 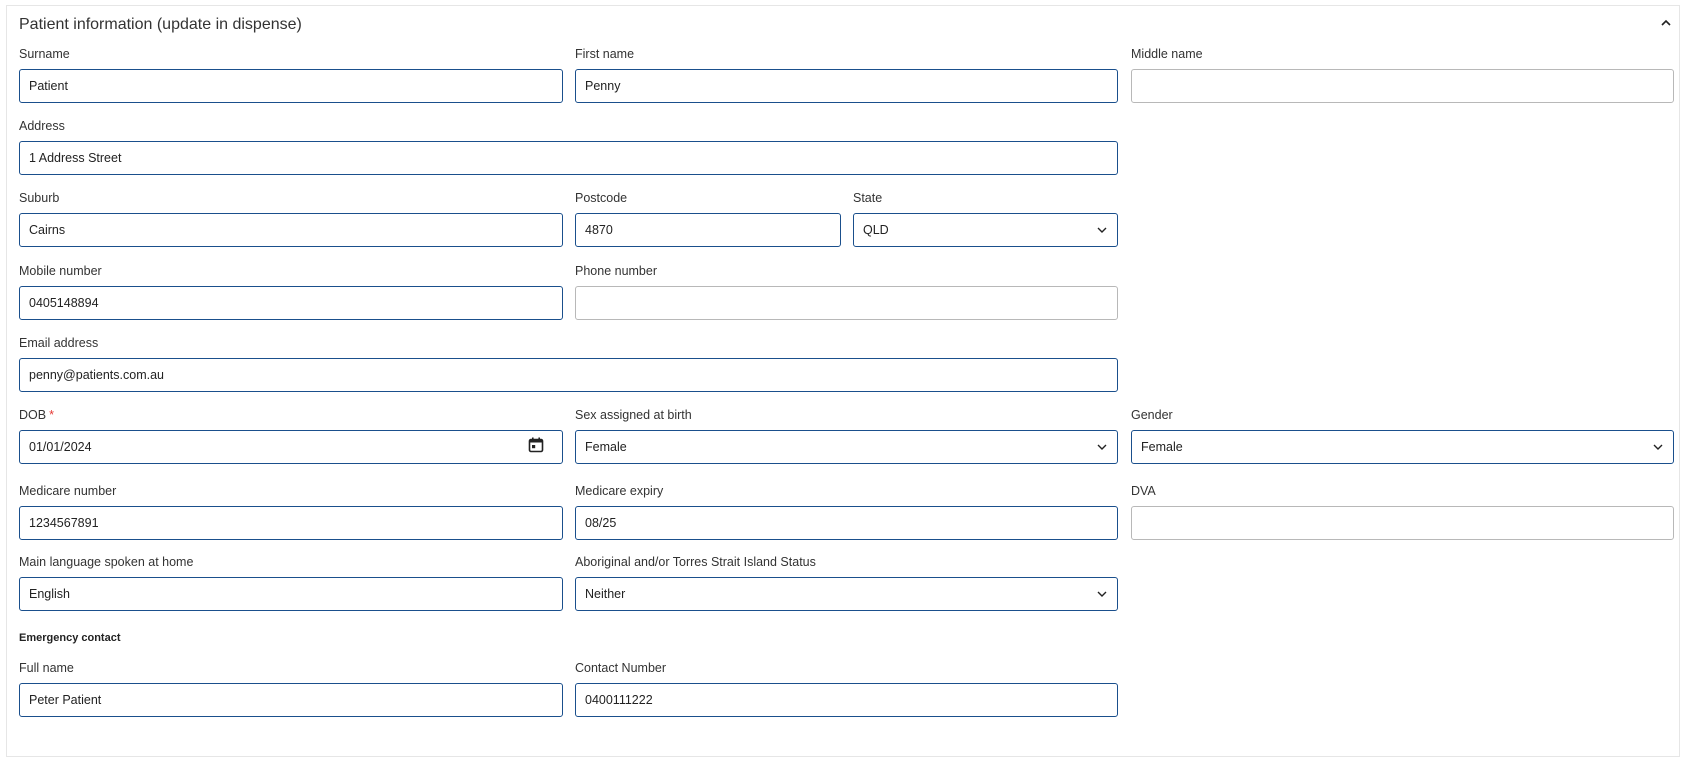 What do you see at coordinates (60, 271) in the screenshot?
I see `mobile-label: Mobile number` at bounding box center [60, 271].